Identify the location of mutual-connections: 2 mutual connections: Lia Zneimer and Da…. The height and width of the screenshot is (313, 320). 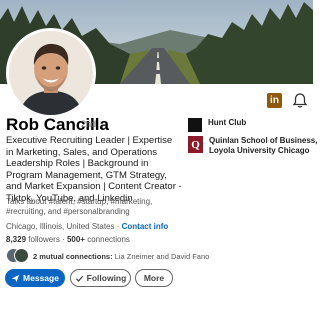
(107, 256).